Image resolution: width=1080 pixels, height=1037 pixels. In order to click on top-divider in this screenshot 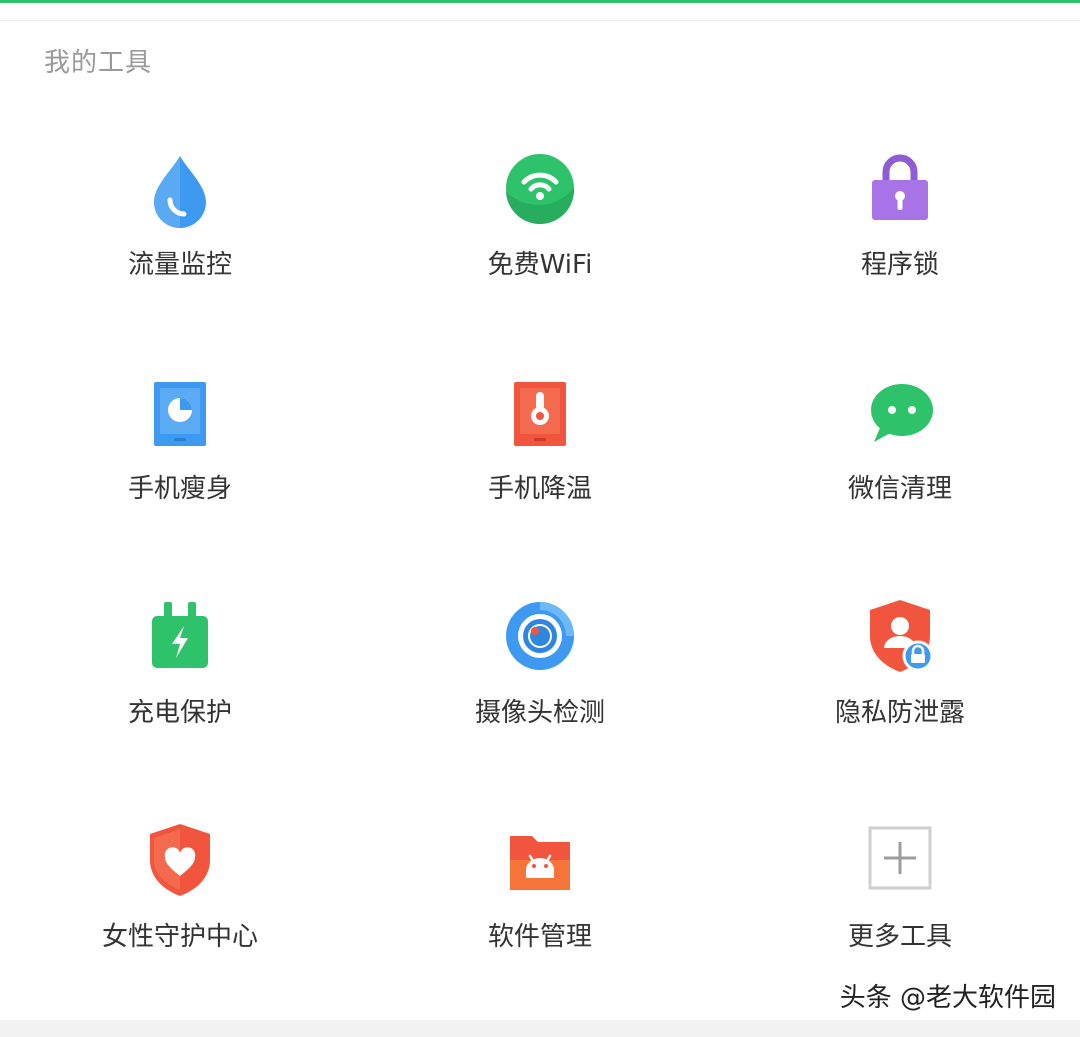, I will do `click(540, 20)`.